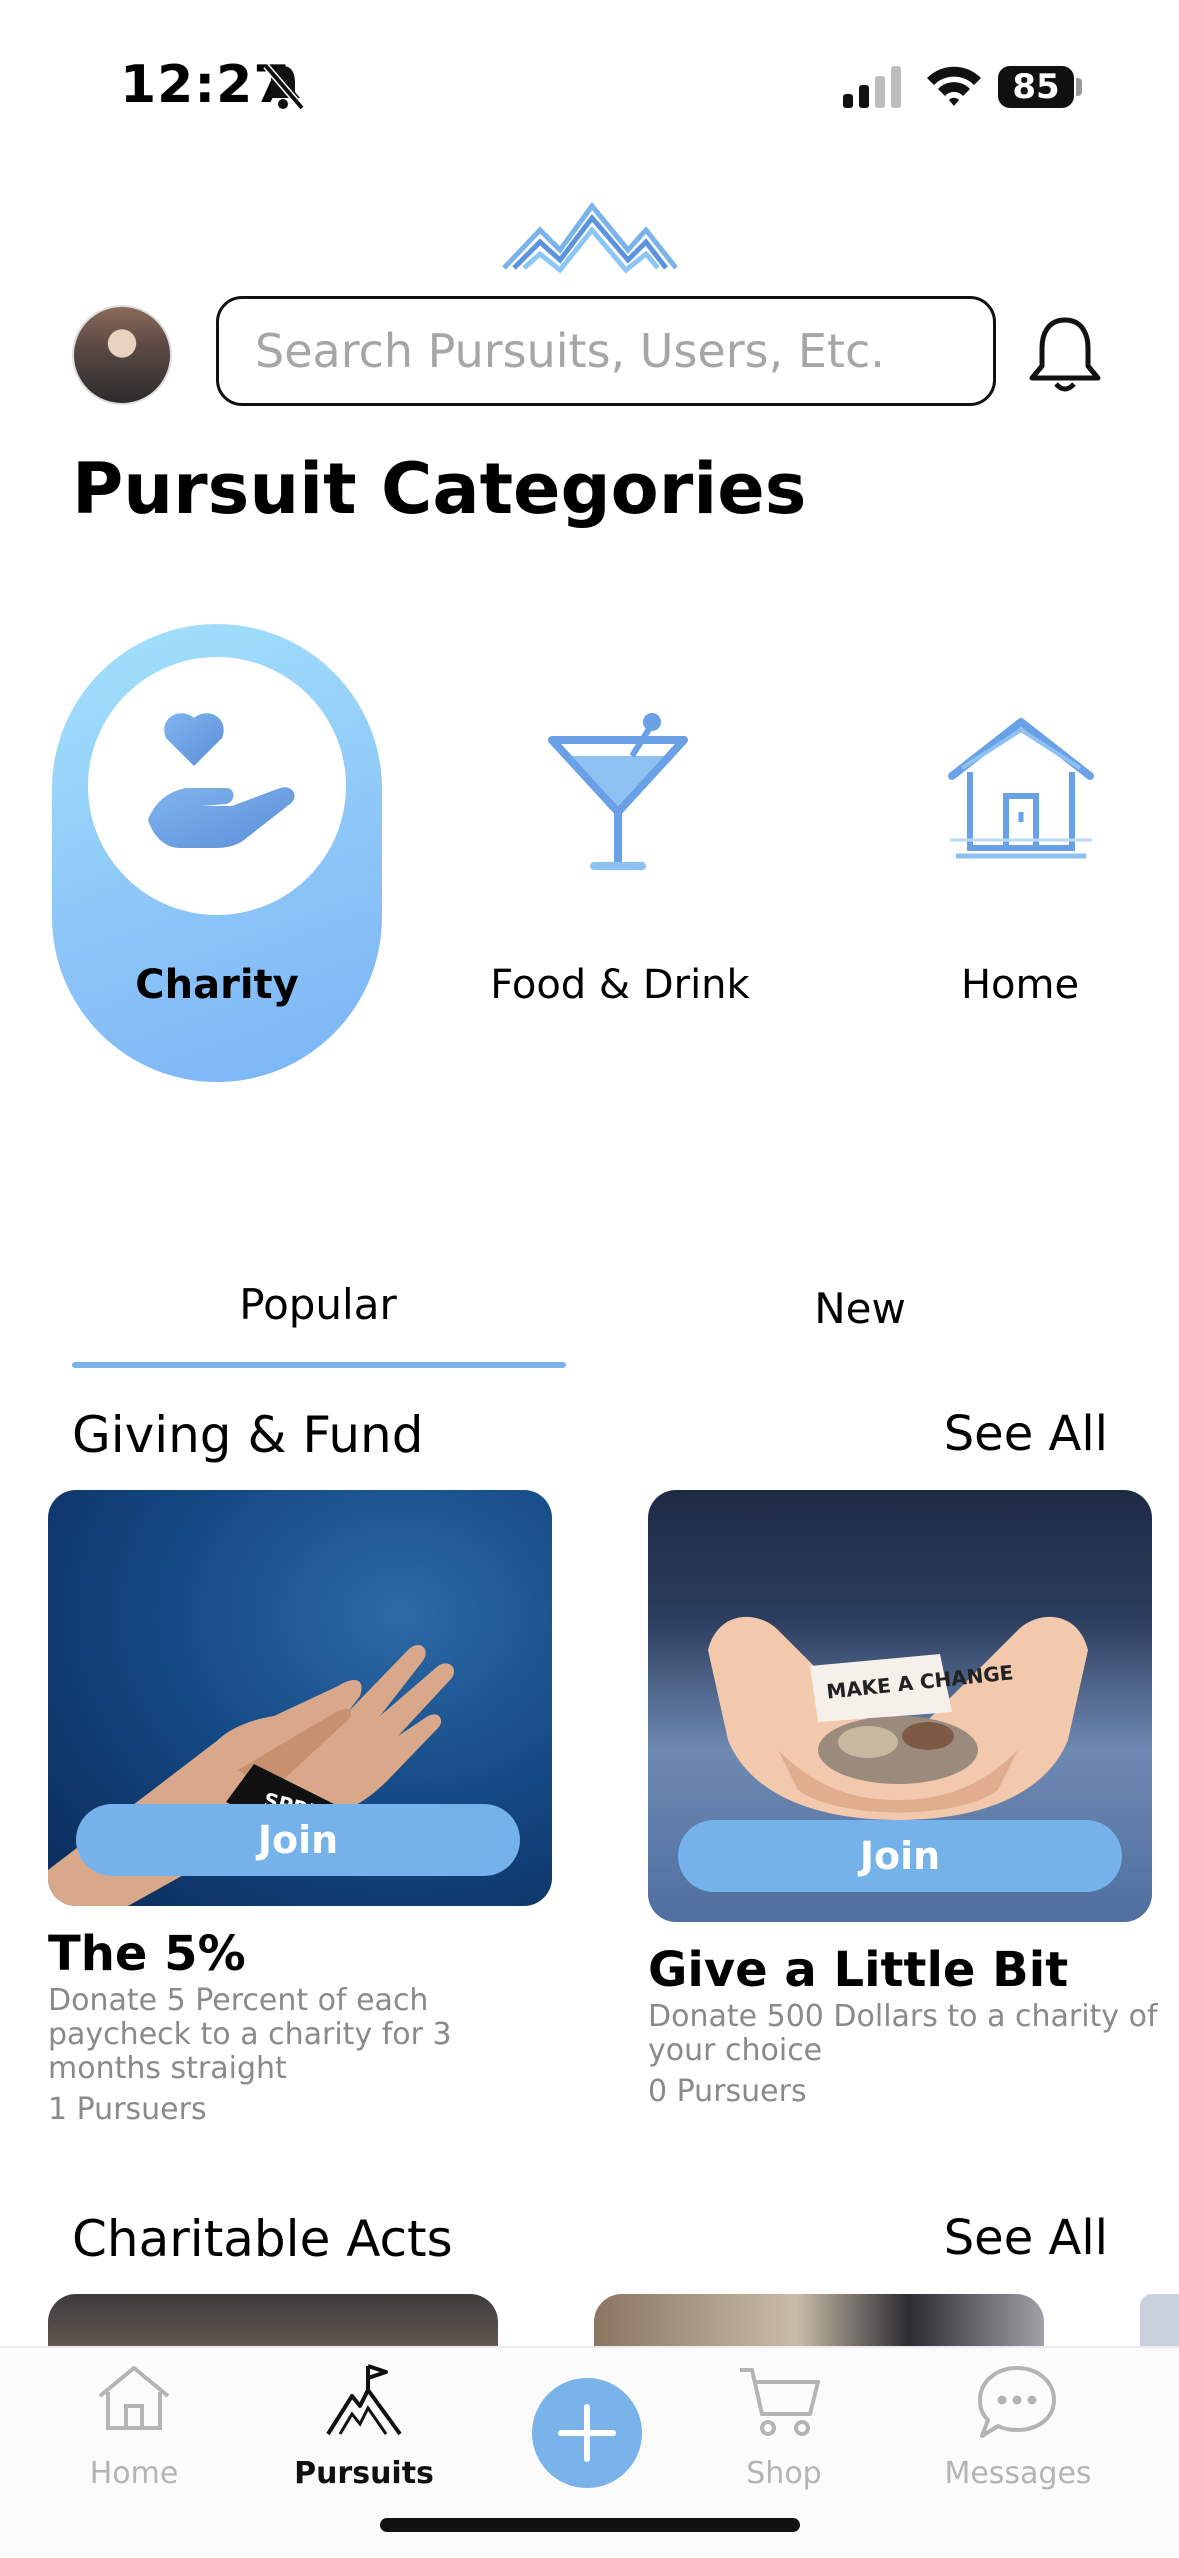 This screenshot has height=2558, width=1179. What do you see at coordinates (122, 355) in the screenshot?
I see `user-avatar` at bounding box center [122, 355].